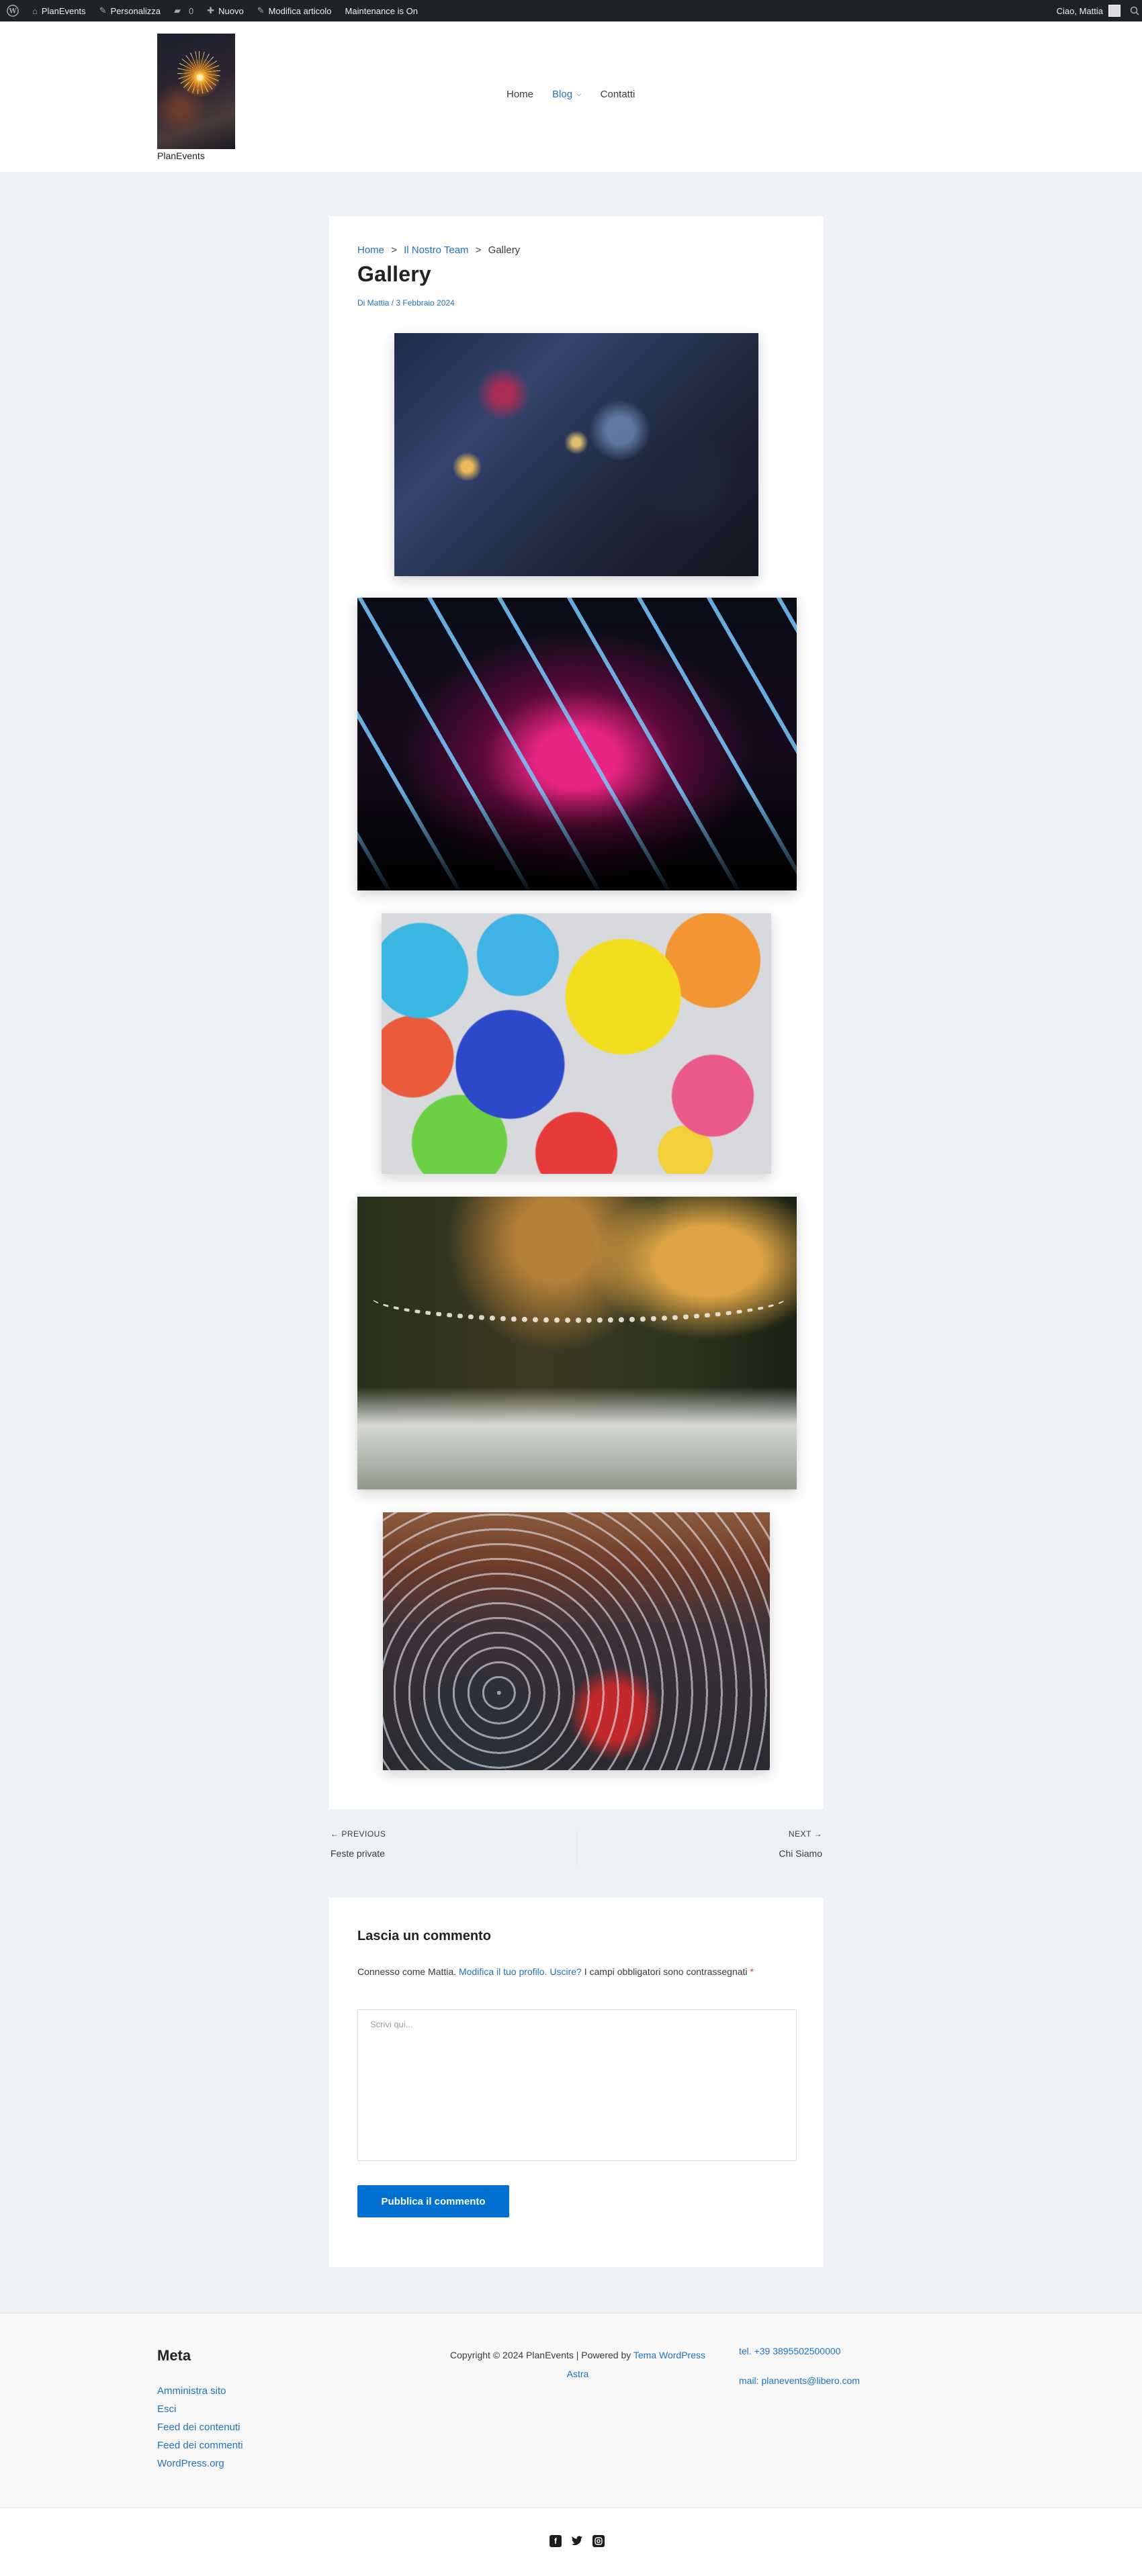  I want to click on twitter-icon, so click(577, 2541).